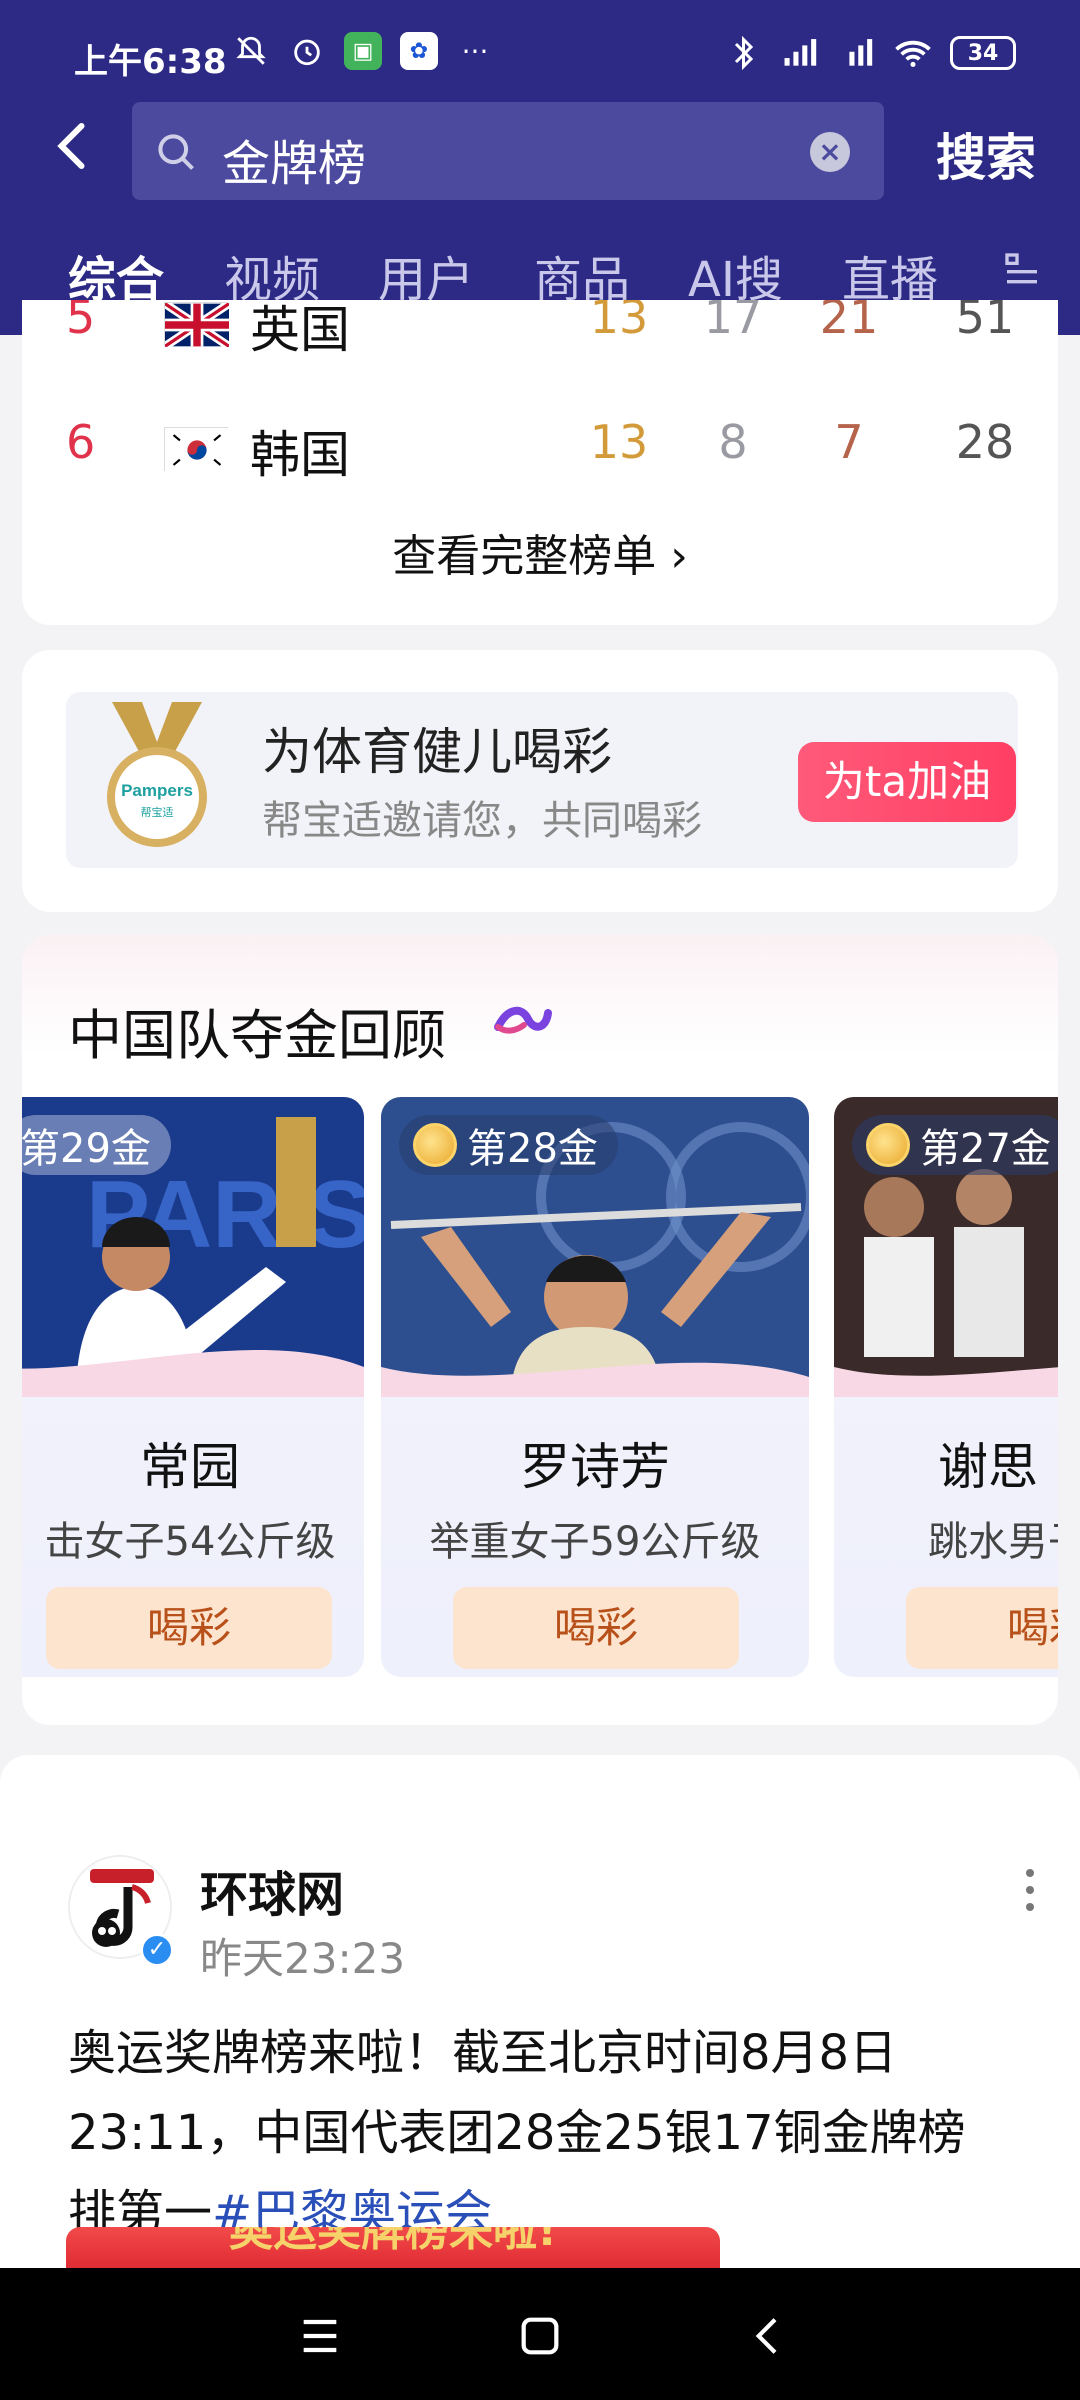 This screenshot has width=1080, height=2400. Describe the element at coordinates (733, 322) in the screenshot. I see `silver-count: 17` at that location.